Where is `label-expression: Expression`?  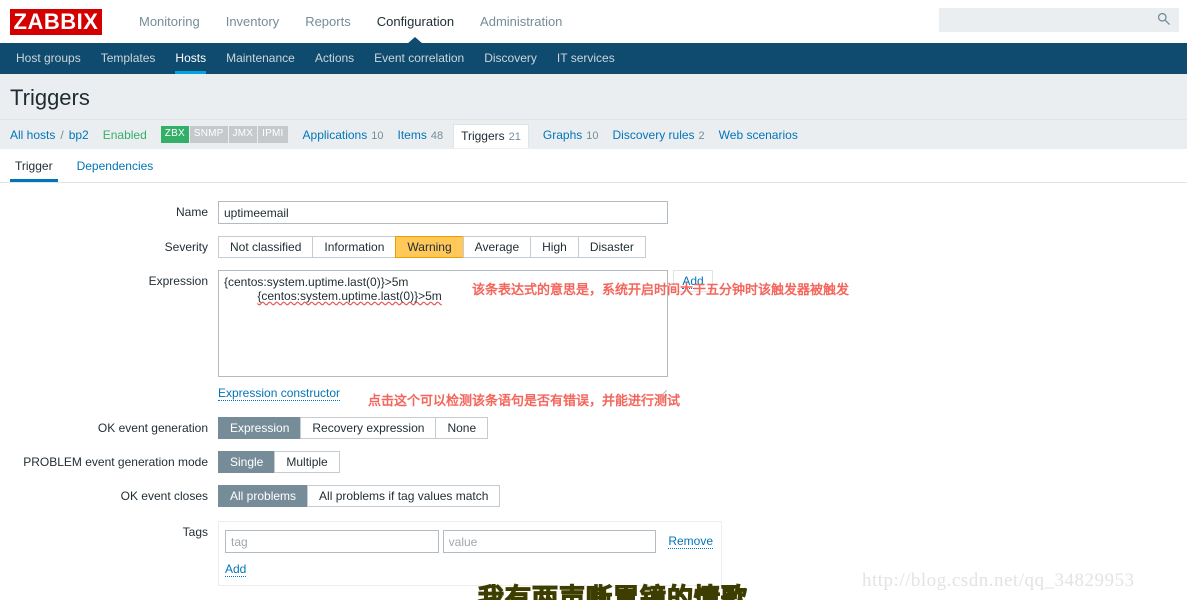
label-expression: Expression is located at coordinates (178, 281).